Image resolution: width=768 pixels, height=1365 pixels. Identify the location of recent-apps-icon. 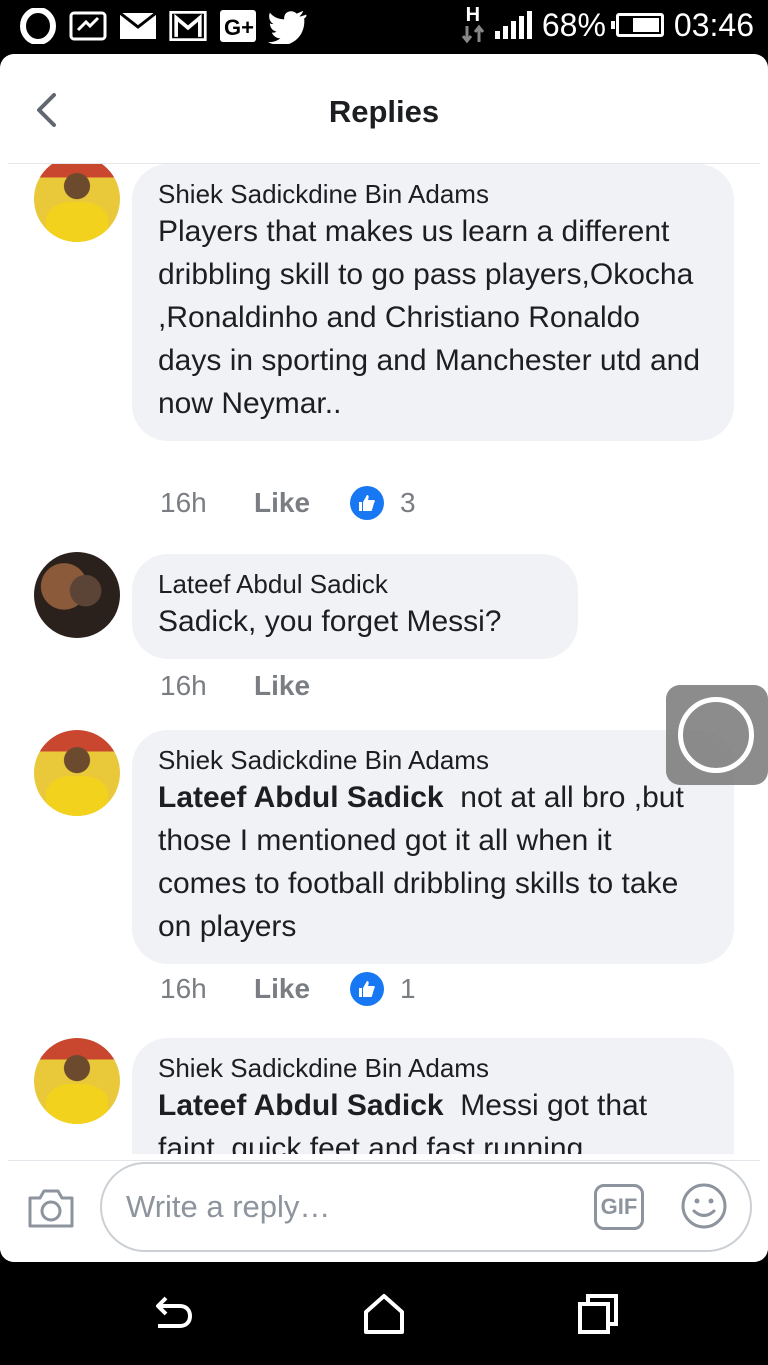
(598, 1314).